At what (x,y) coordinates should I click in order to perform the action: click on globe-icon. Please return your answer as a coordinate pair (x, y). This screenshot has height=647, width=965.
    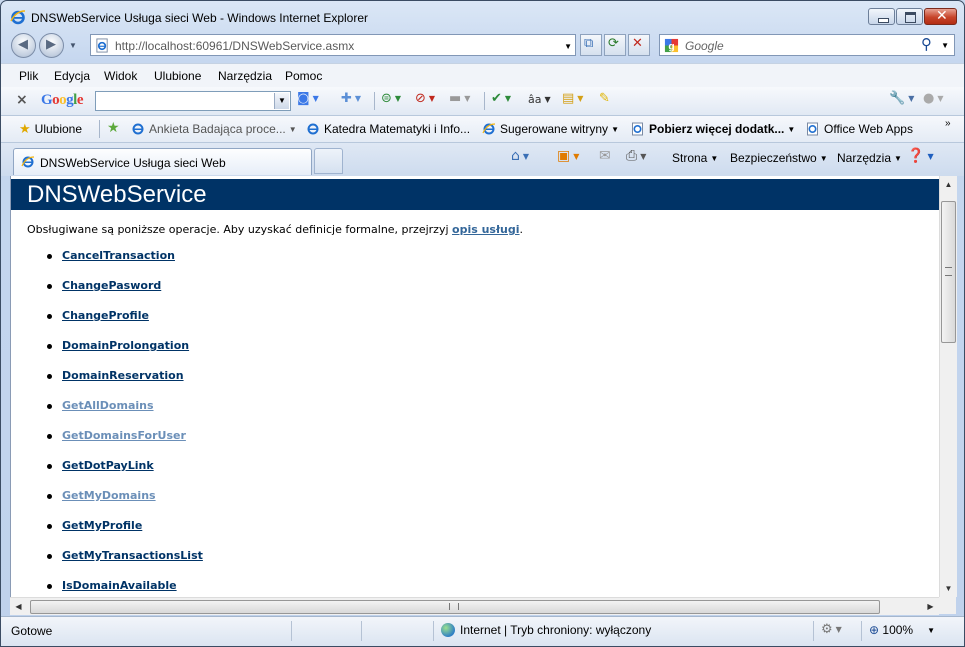
    Looking at the image, I should click on (448, 630).